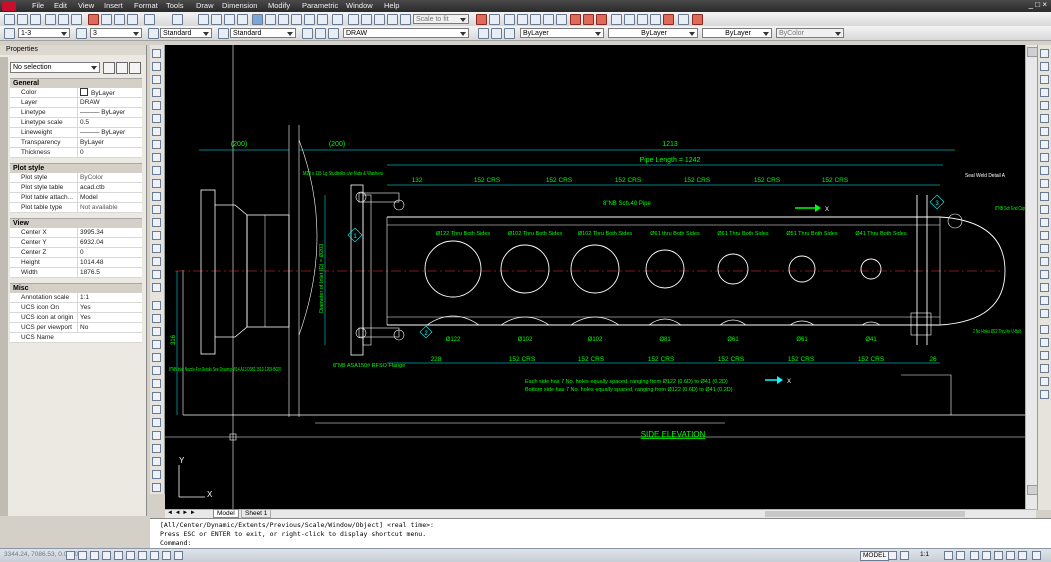  What do you see at coordinates (153, 33) in the screenshot?
I see `text-style-icon` at bounding box center [153, 33].